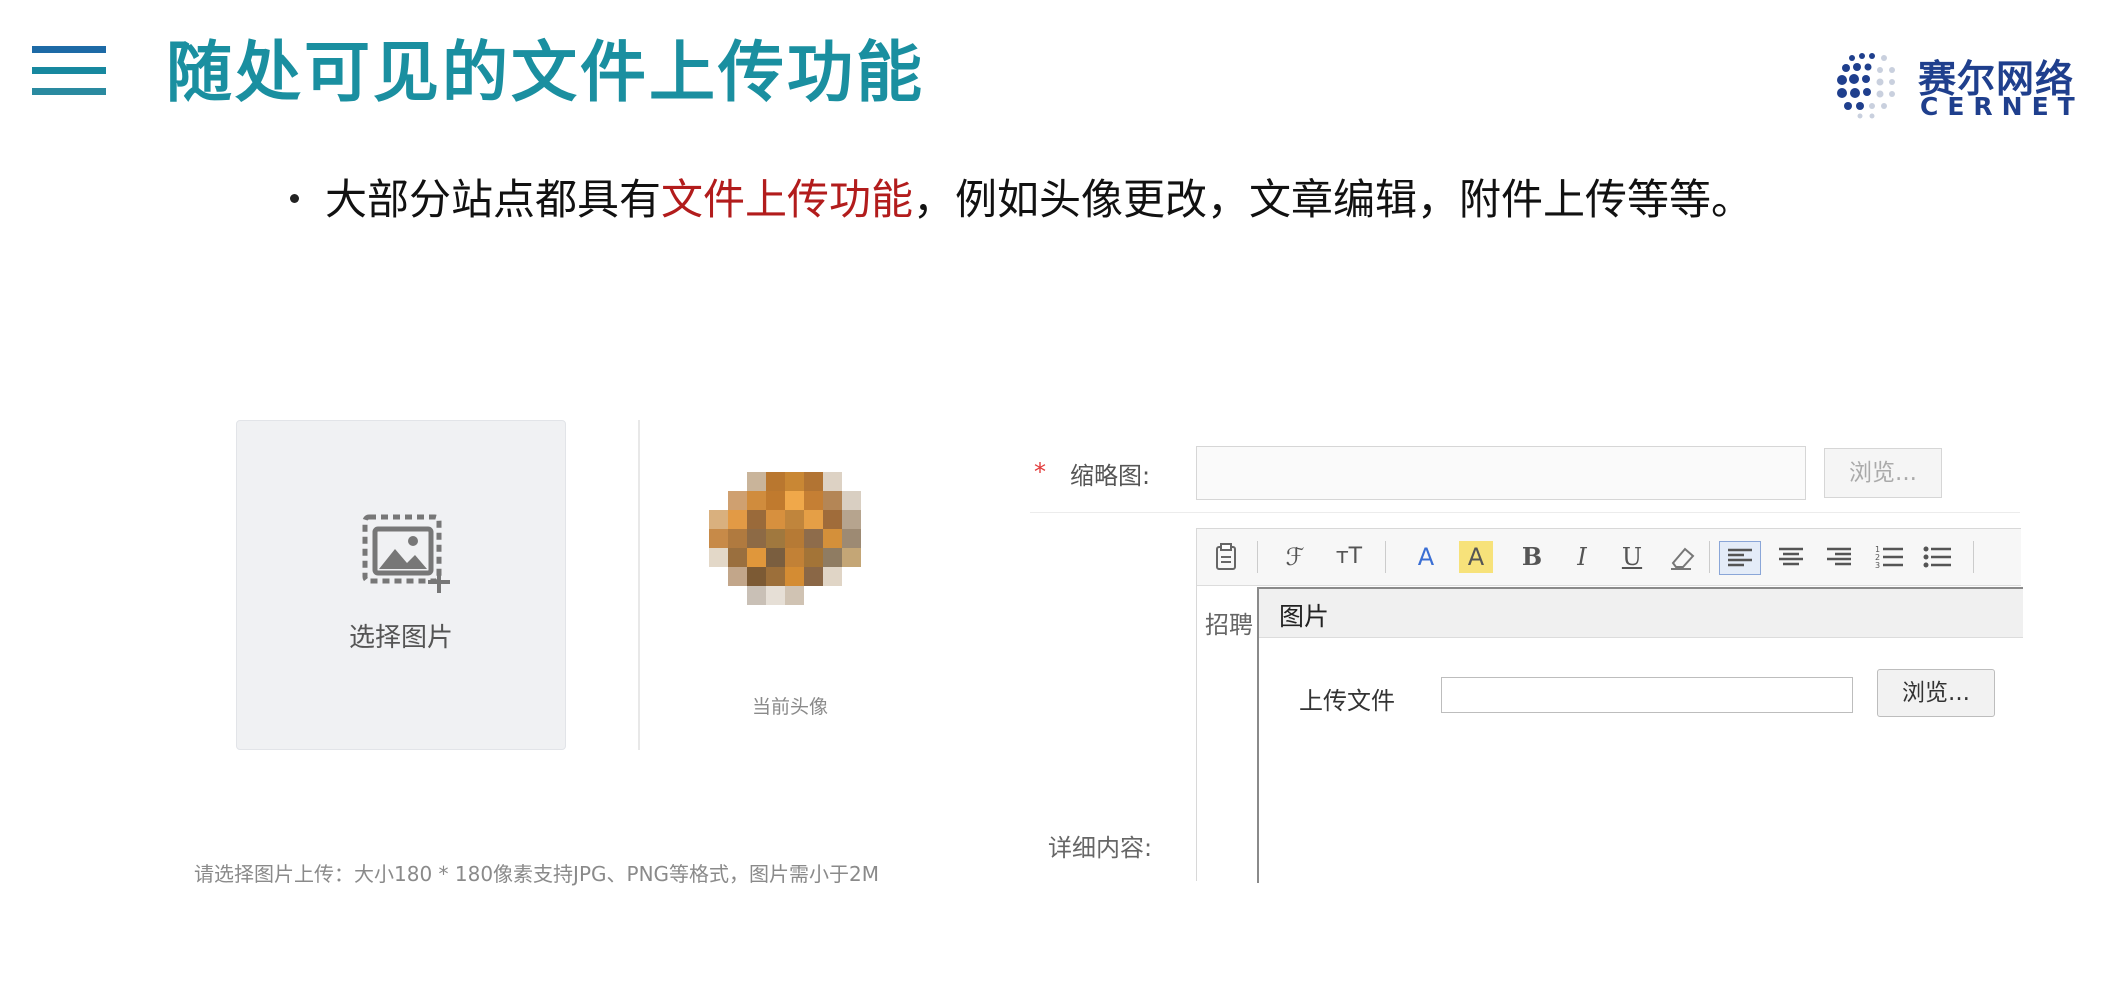  What do you see at coordinates (1937, 557) in the screenshot?
I see `unordered-list-icon` at bounding box center [1937, 557].